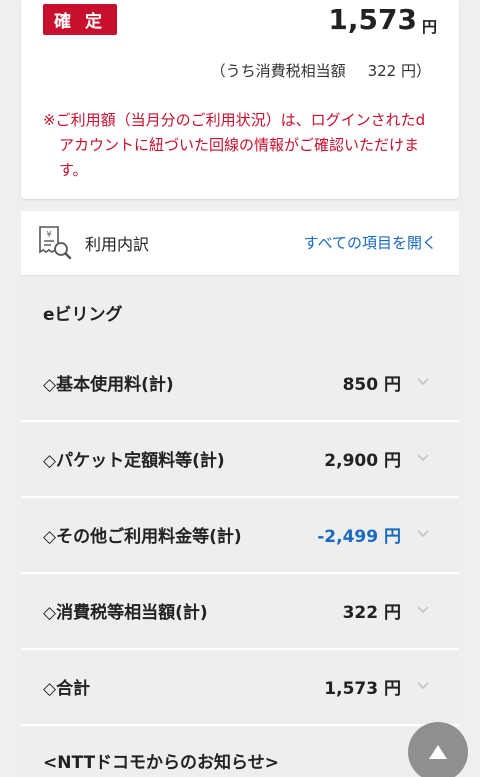  Describe the element at coordinates (80, 19) in the screenshot. I see `confirmed-status-badge: 確 定` at that location.